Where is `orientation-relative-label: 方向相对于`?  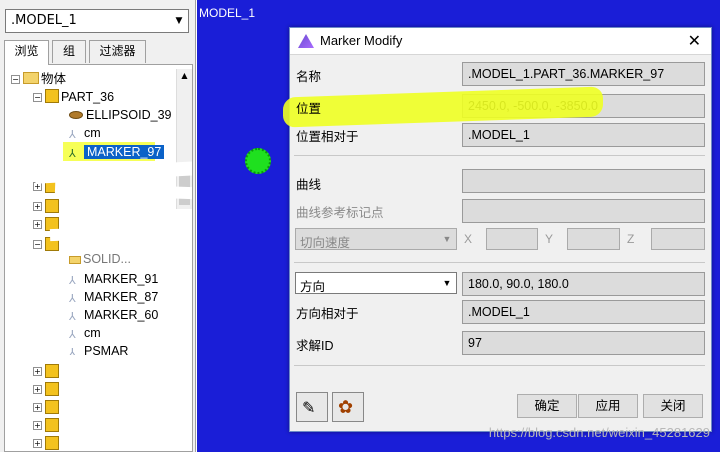 orientation-relative-label: 方向相对于 is located at coordinates (327, 314).